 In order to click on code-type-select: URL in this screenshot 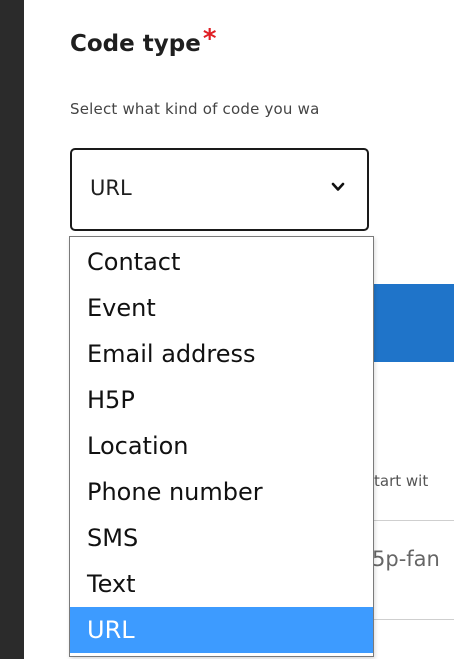, I will do `click(219, 189)`.